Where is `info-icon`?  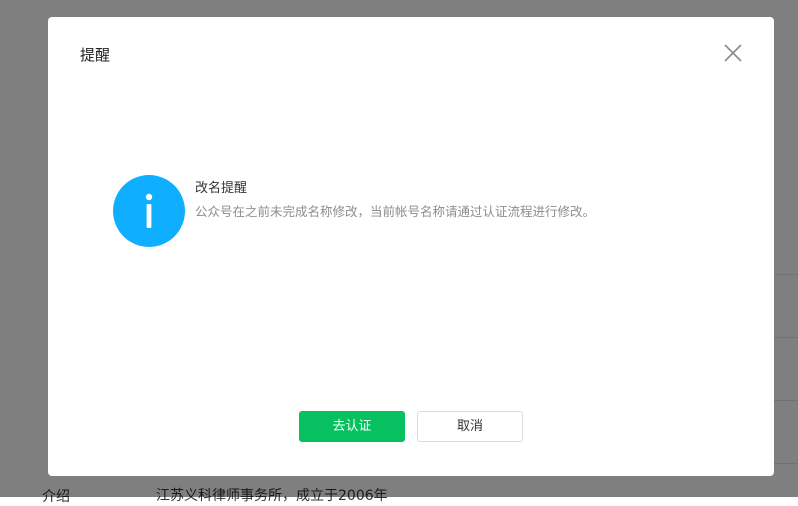
info-icon is located at coordinates (149, 211).